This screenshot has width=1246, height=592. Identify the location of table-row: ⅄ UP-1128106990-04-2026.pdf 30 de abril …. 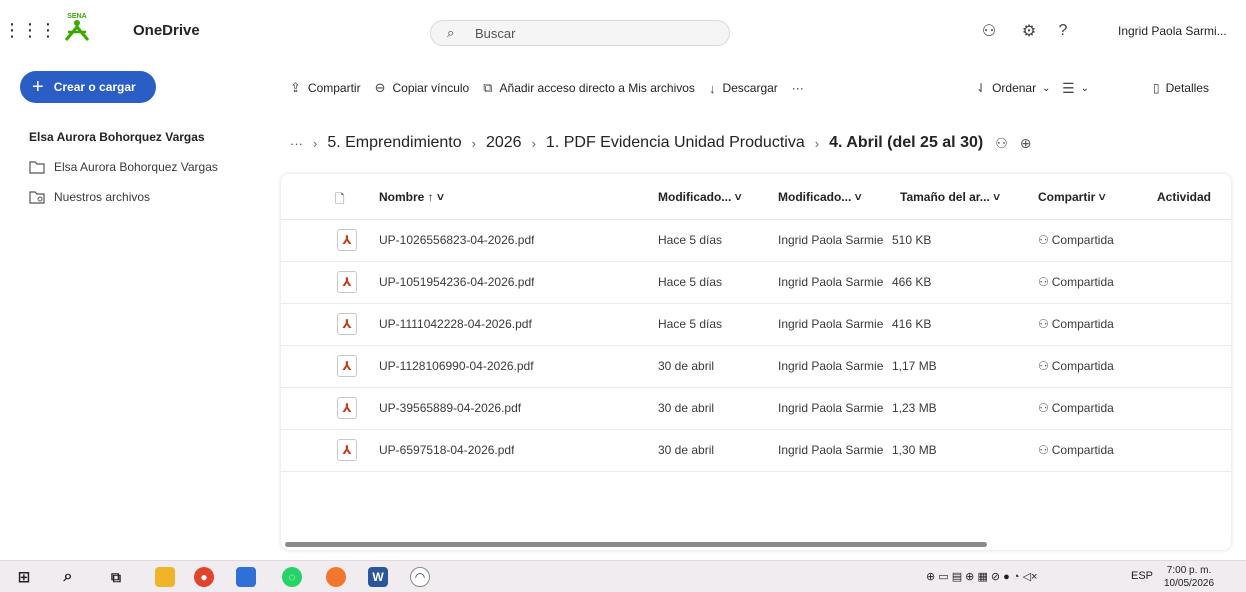
(756, 367).